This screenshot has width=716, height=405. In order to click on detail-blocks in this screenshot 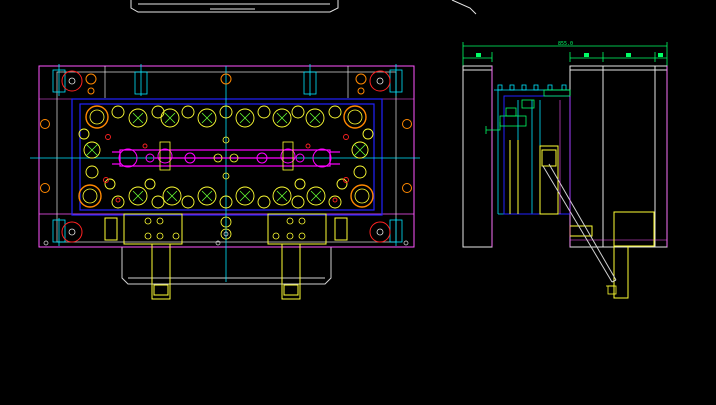, I will do `click(528, 111)`.